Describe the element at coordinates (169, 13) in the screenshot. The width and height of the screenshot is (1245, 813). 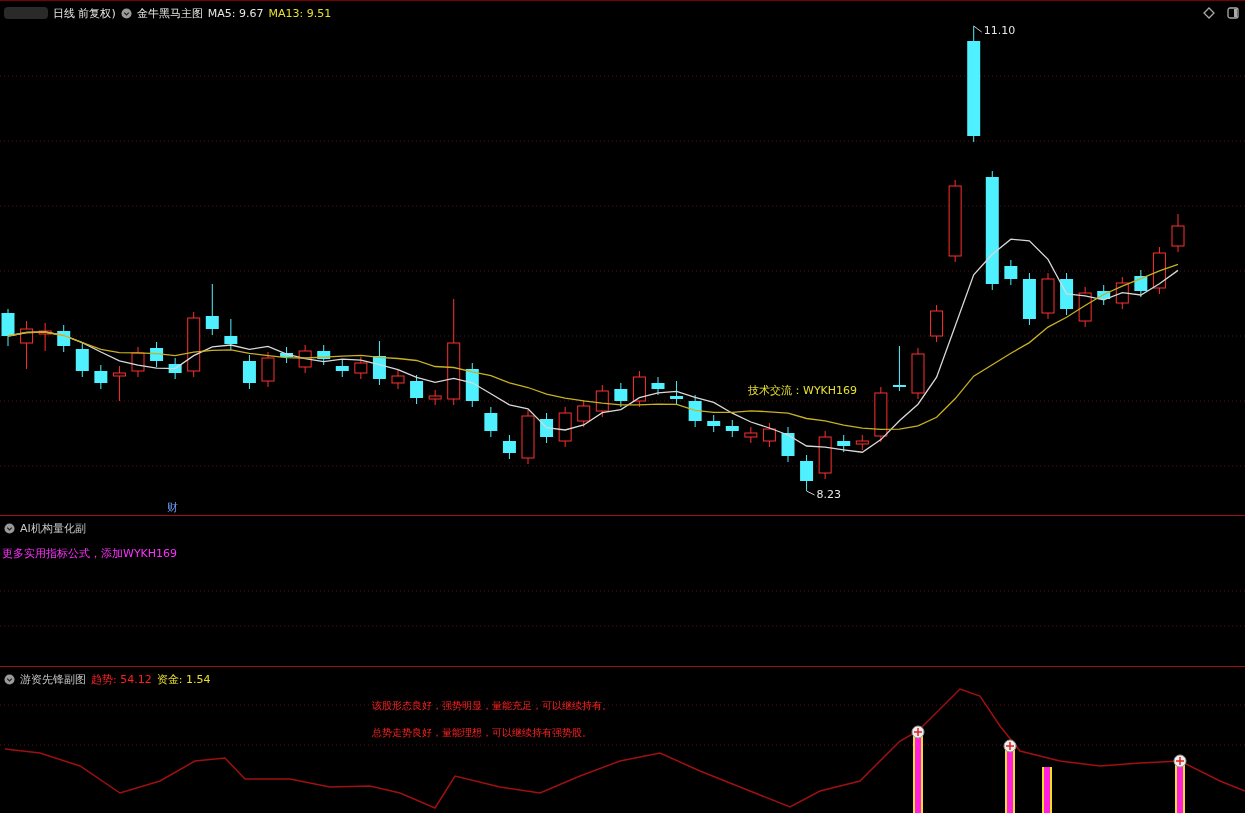
I see `indicator-name: 金牛黑马主图` at that location.